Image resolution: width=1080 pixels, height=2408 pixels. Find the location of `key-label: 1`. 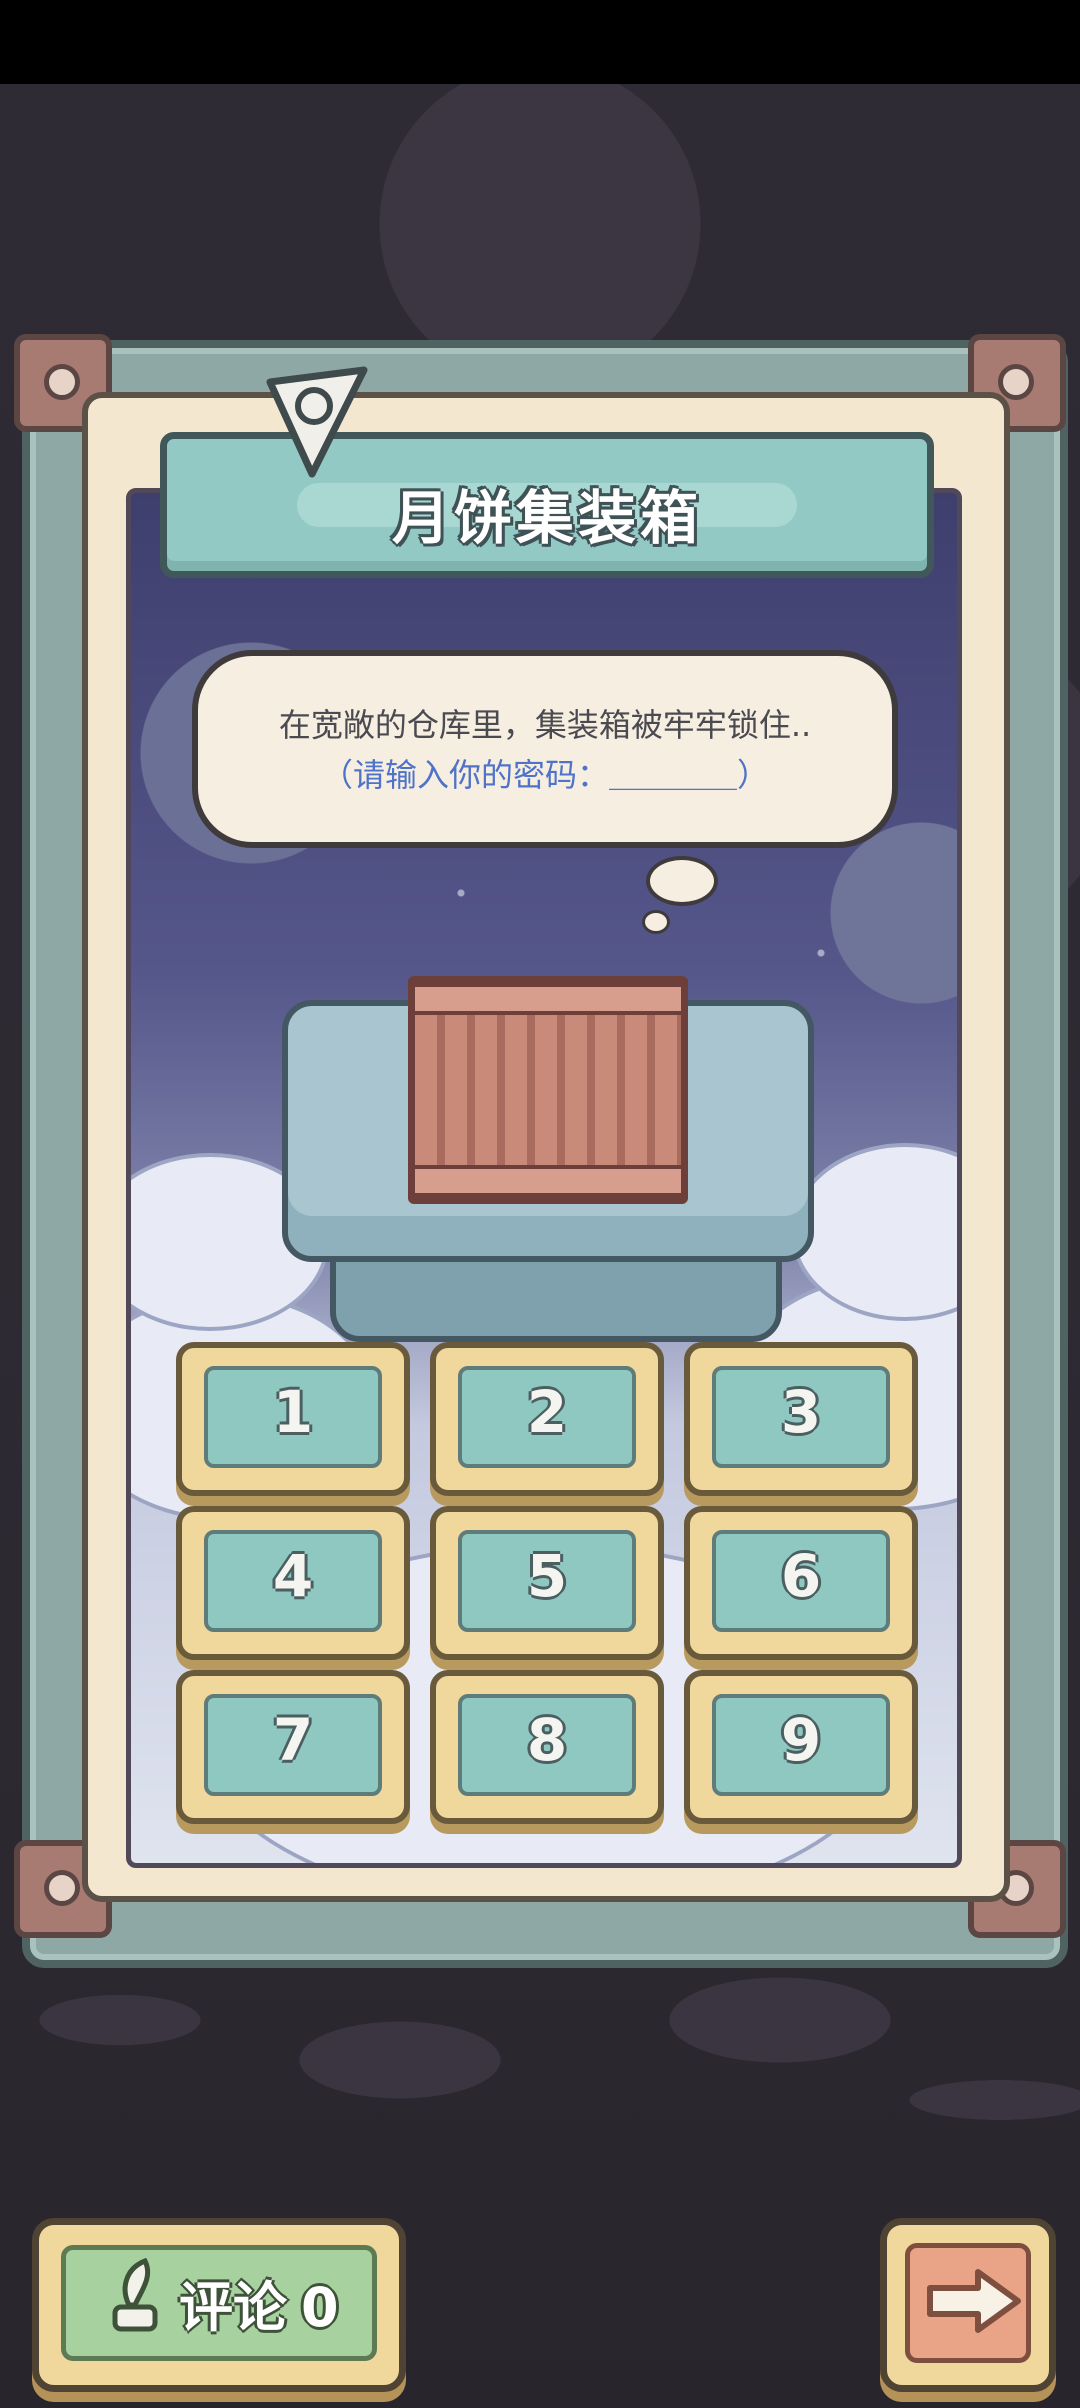

key-label: 1 is located at coordinates (293, 1412).